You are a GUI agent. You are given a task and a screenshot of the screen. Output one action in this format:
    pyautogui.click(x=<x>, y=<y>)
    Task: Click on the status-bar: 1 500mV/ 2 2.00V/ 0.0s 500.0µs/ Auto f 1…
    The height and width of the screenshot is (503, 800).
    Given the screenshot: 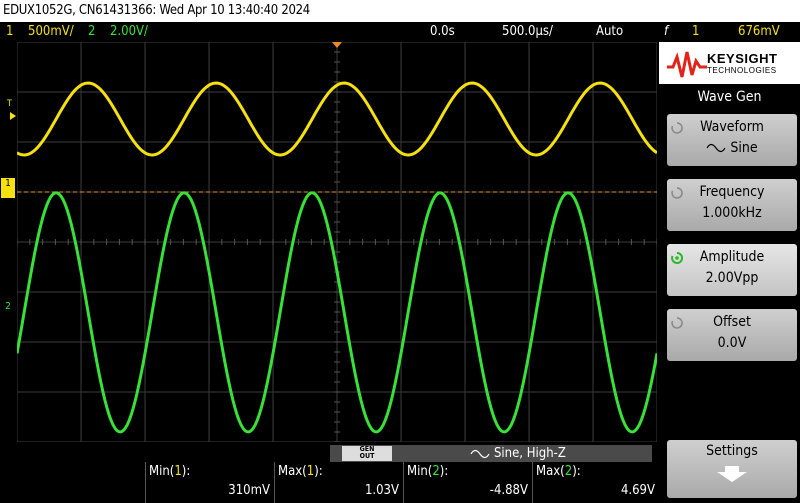 What is the action you would take?
    pyautogui.click(x=400, y=32)
    